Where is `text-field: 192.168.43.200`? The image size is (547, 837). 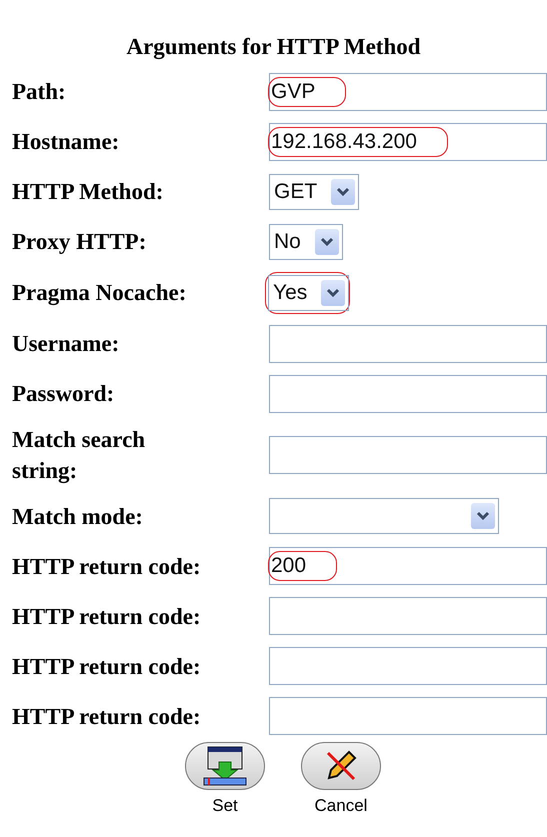 text-field: 192.168.43.200 is located at coordinates (408, 142).